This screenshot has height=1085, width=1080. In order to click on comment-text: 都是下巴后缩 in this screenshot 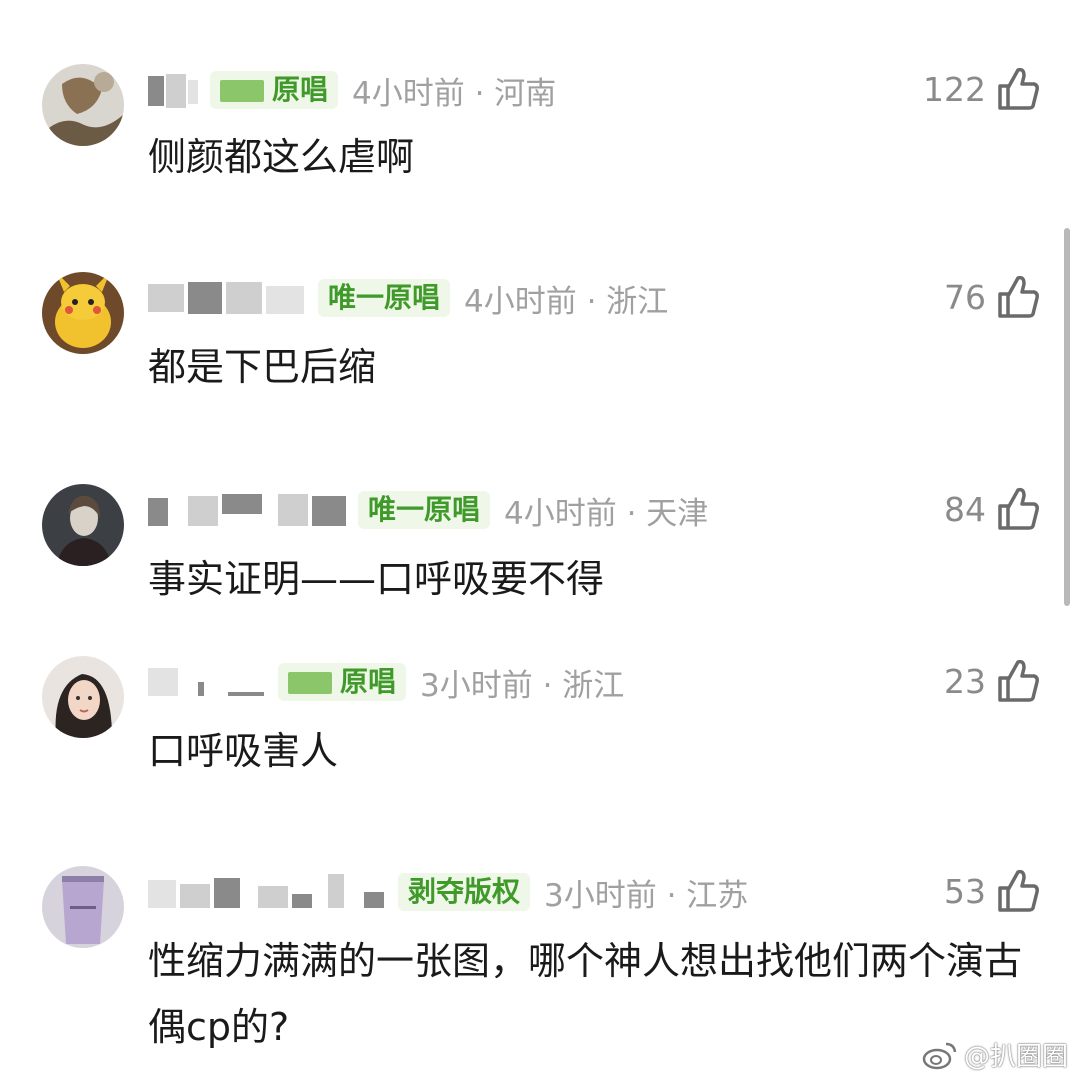, I will do `click(262, 367)`.